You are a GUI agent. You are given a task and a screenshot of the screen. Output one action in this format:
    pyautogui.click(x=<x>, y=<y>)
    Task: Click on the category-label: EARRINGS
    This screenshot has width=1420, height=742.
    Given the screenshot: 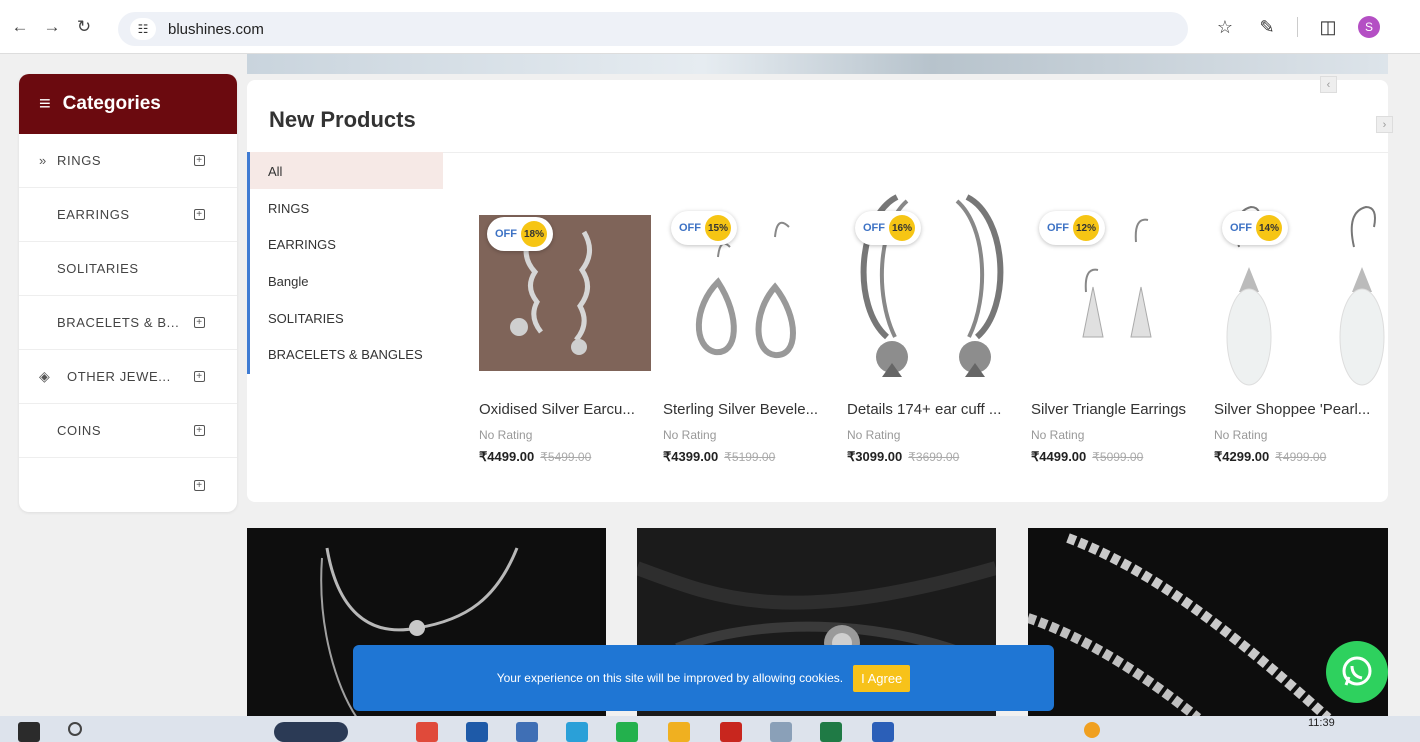 What is the action you would take?
    pyautogui.click(x=93, y=214)
    